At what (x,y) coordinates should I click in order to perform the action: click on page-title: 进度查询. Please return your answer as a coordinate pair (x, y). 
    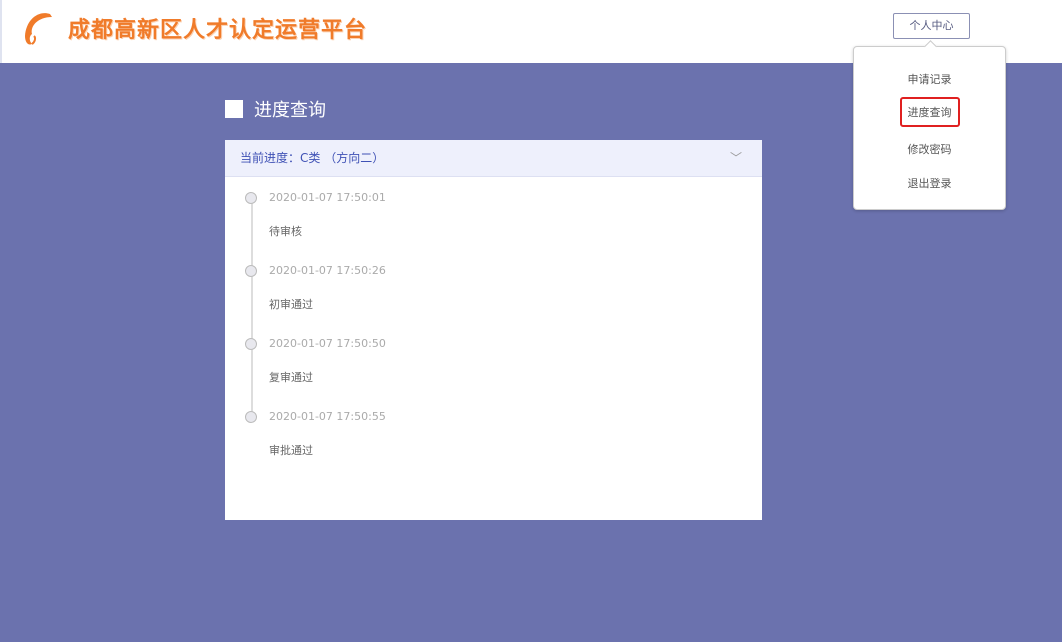
    Looking at the image, I should click on (290, 110).